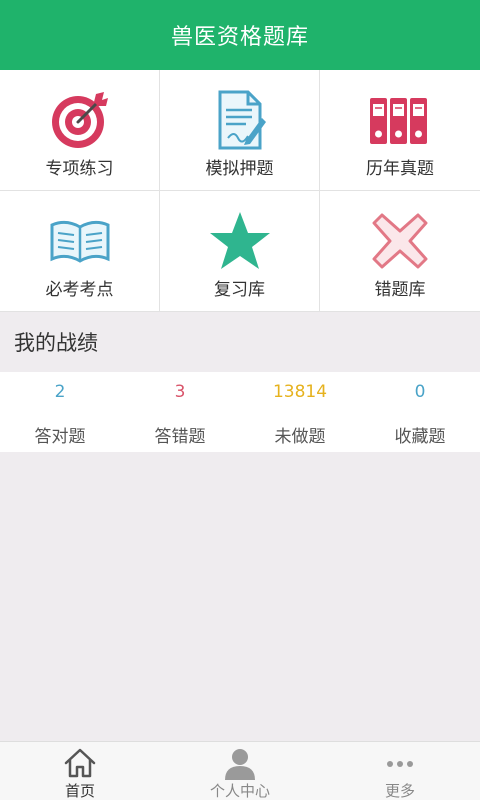 The height and width of the screenshot is (800, 480). I want to click on stat-undone: 13814 未做题, so click(300, 412).